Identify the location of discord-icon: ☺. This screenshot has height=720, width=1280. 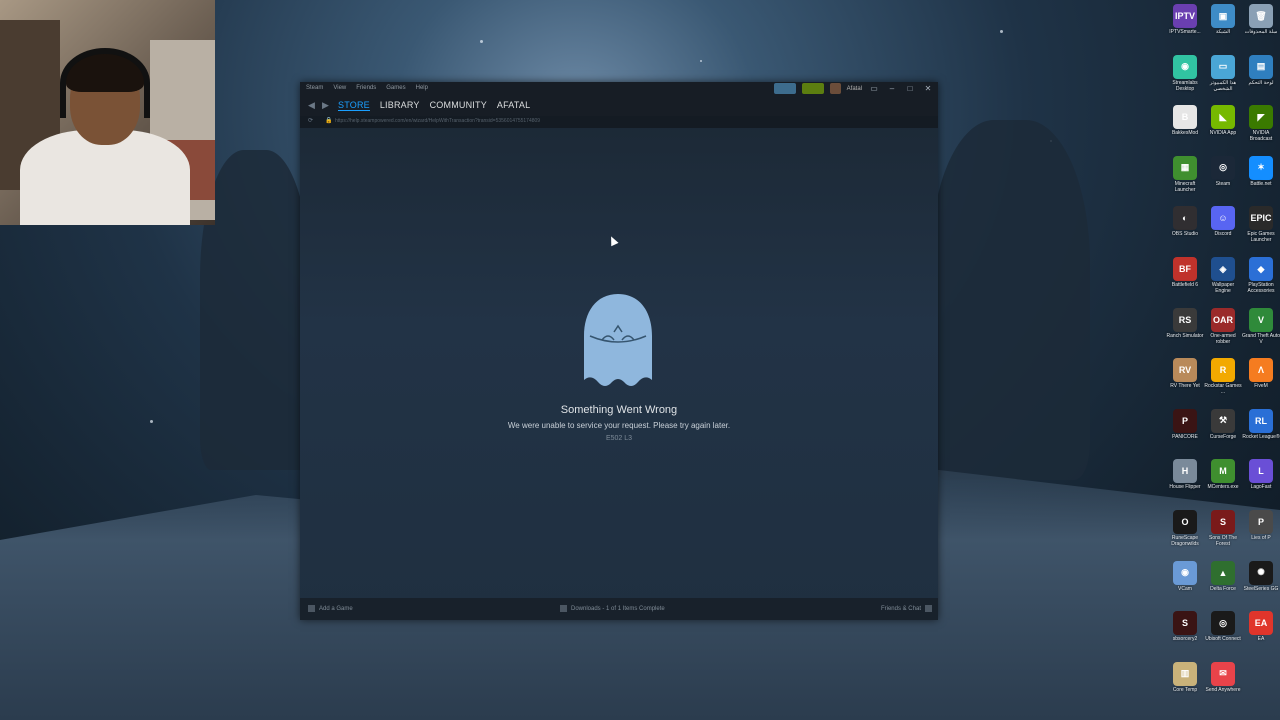
(1223, 218).